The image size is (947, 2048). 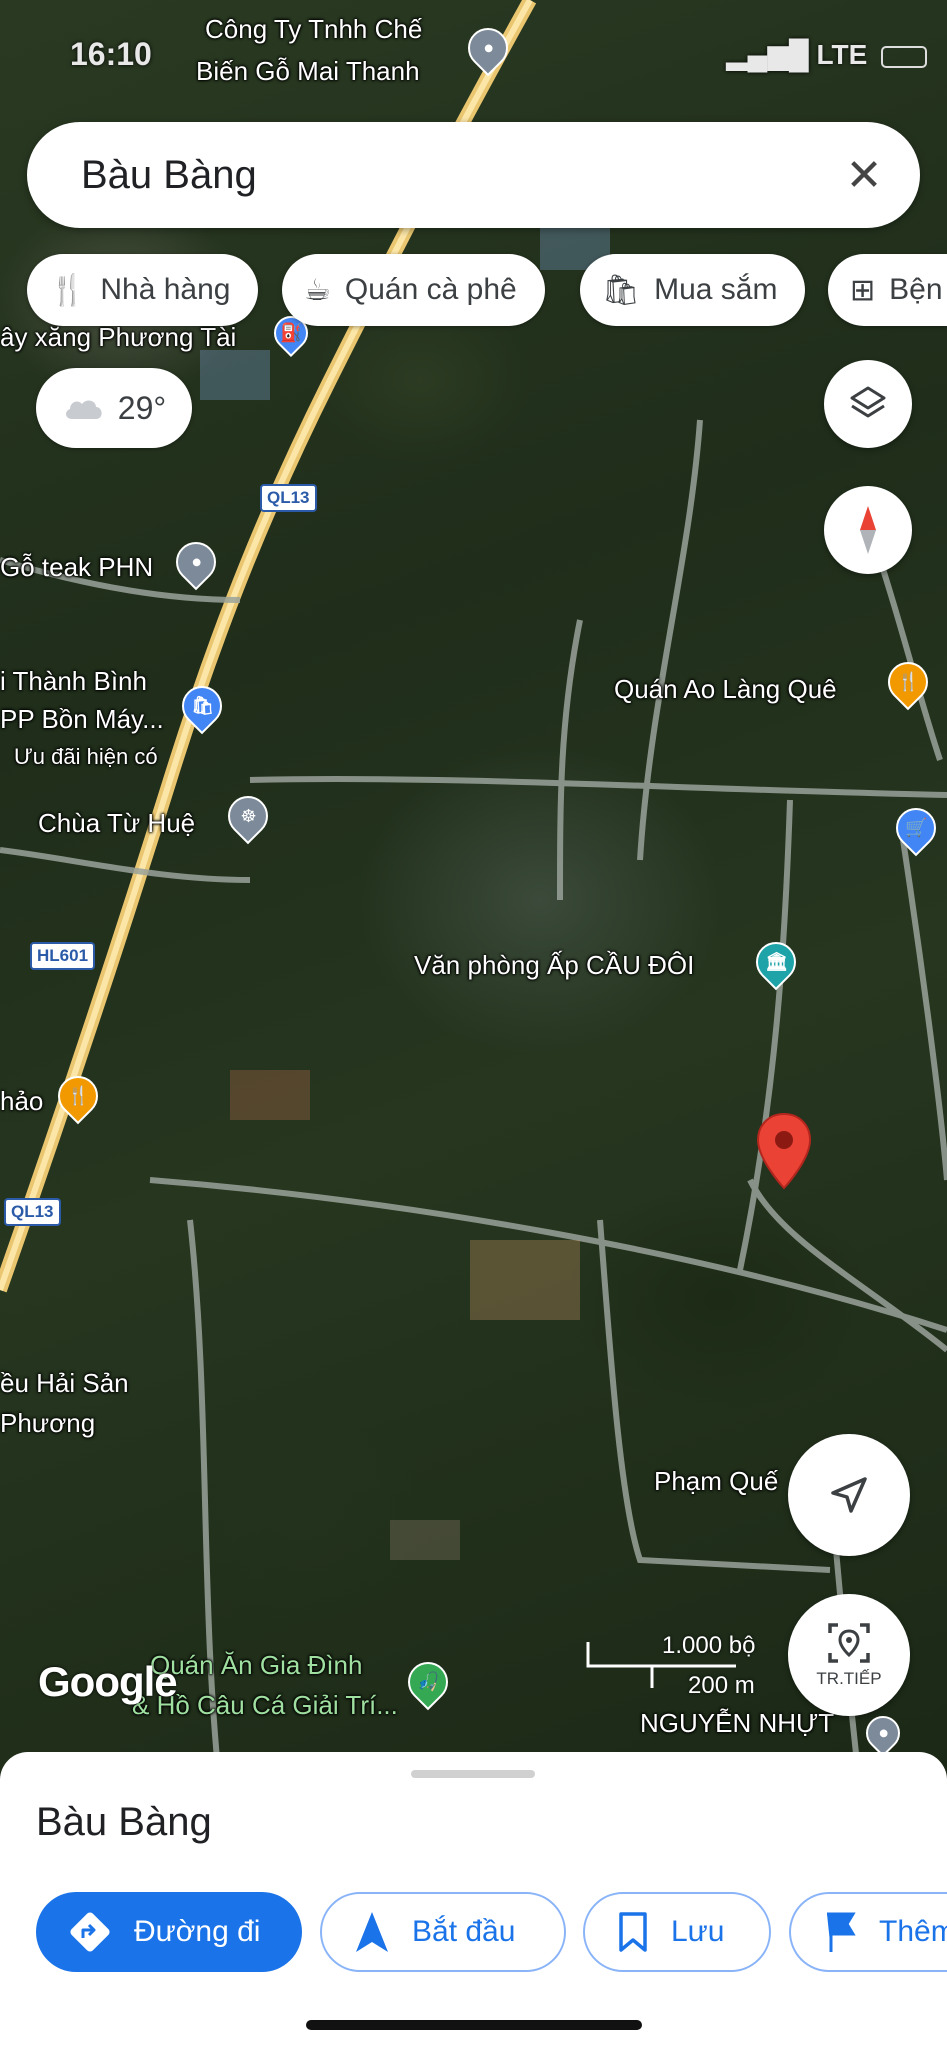 I want to click on compass-icon, so click(x=868, y=530).